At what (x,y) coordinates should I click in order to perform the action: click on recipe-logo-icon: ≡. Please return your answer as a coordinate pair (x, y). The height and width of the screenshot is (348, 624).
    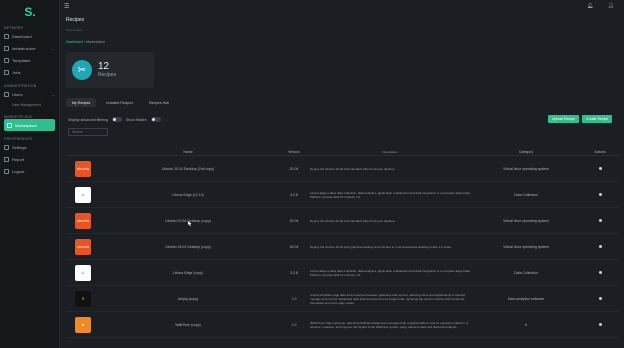
    Looking at the image, I should click on (83, 298).